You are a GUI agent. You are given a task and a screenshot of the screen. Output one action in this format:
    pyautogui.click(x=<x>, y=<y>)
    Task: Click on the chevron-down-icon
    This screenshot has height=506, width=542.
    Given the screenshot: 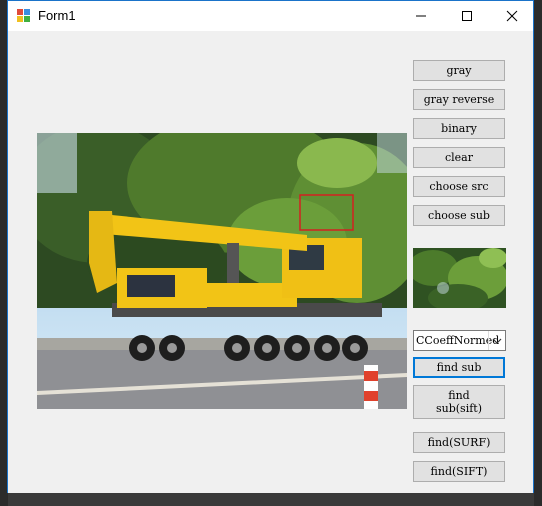 What is the action you would take?
    pyautogui.click(x=496, y=340)
    